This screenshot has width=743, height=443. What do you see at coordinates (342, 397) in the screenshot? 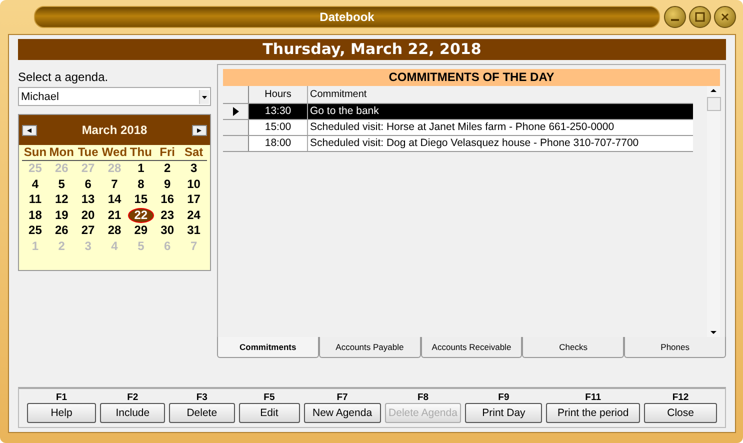
I see `shortcut-label: F7` at bounding box center [342, 397].